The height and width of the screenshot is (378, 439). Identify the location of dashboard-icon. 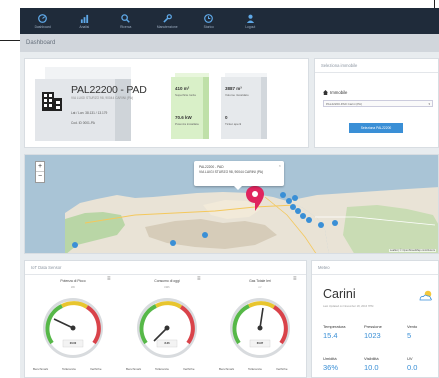
(43, 18).